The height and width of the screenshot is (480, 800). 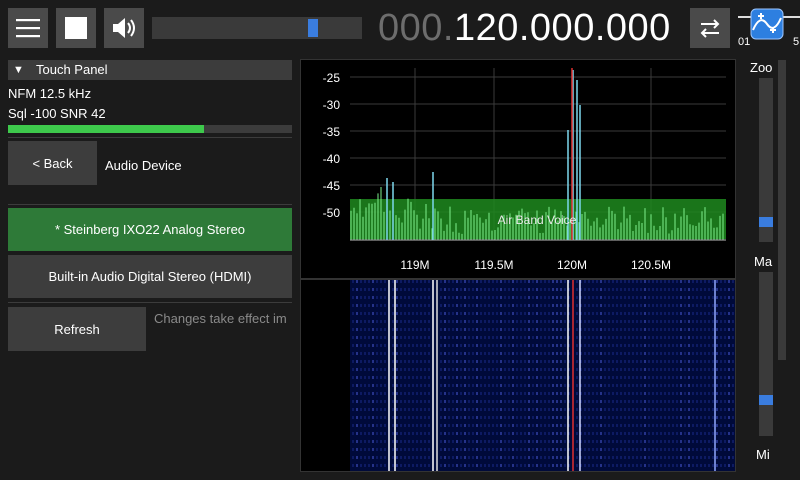 I want to click on stop-square-icon, so click(x=76, y=28).